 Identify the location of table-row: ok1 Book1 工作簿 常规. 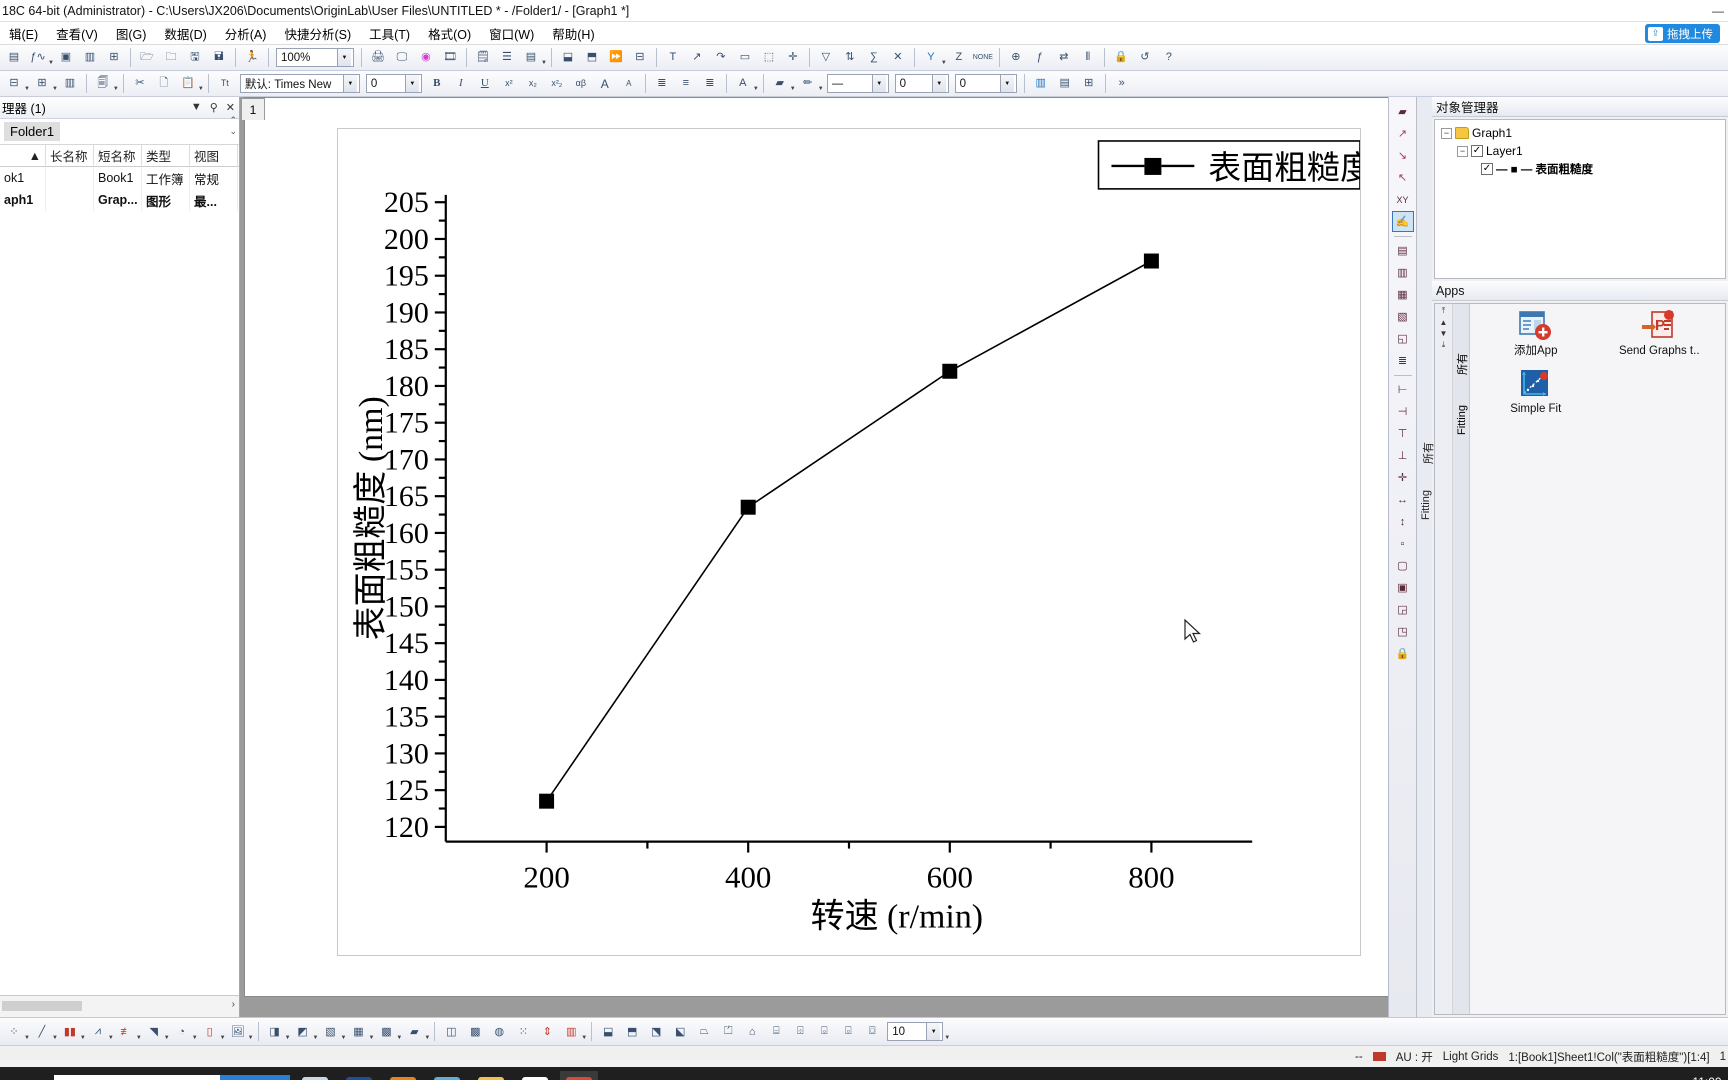
(119, 178).